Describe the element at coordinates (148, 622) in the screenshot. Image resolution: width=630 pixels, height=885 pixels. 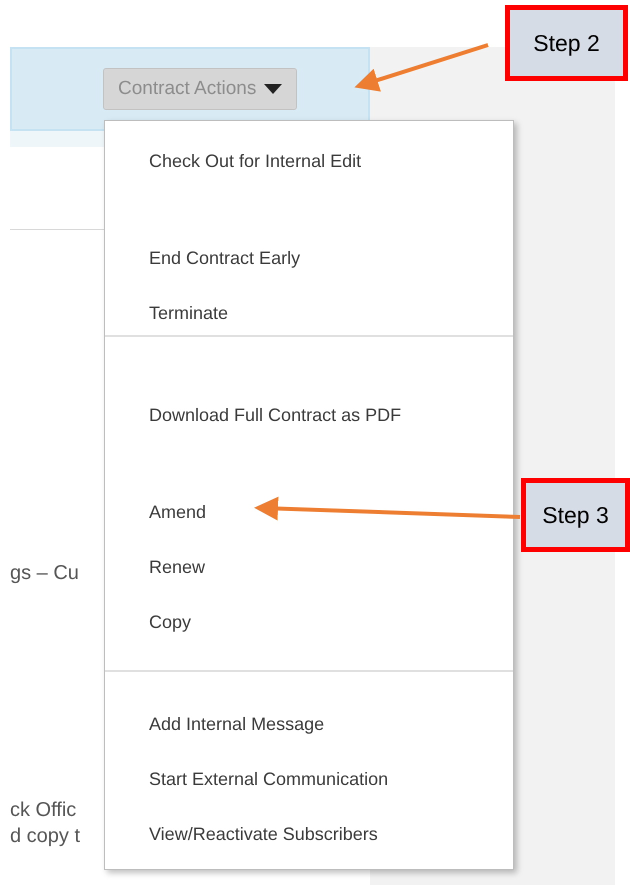
I see `menu-item: Copy` at that location.